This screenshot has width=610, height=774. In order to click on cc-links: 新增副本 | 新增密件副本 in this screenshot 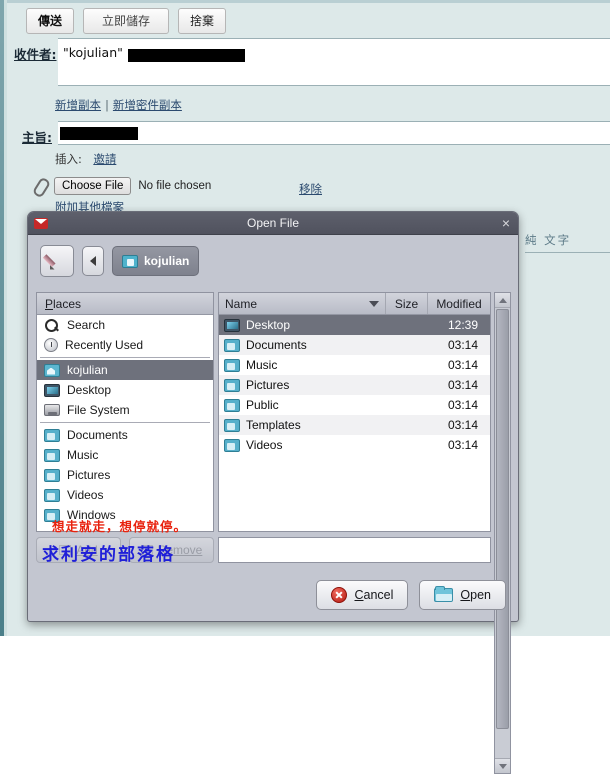, I will do `click(118, 105)`.